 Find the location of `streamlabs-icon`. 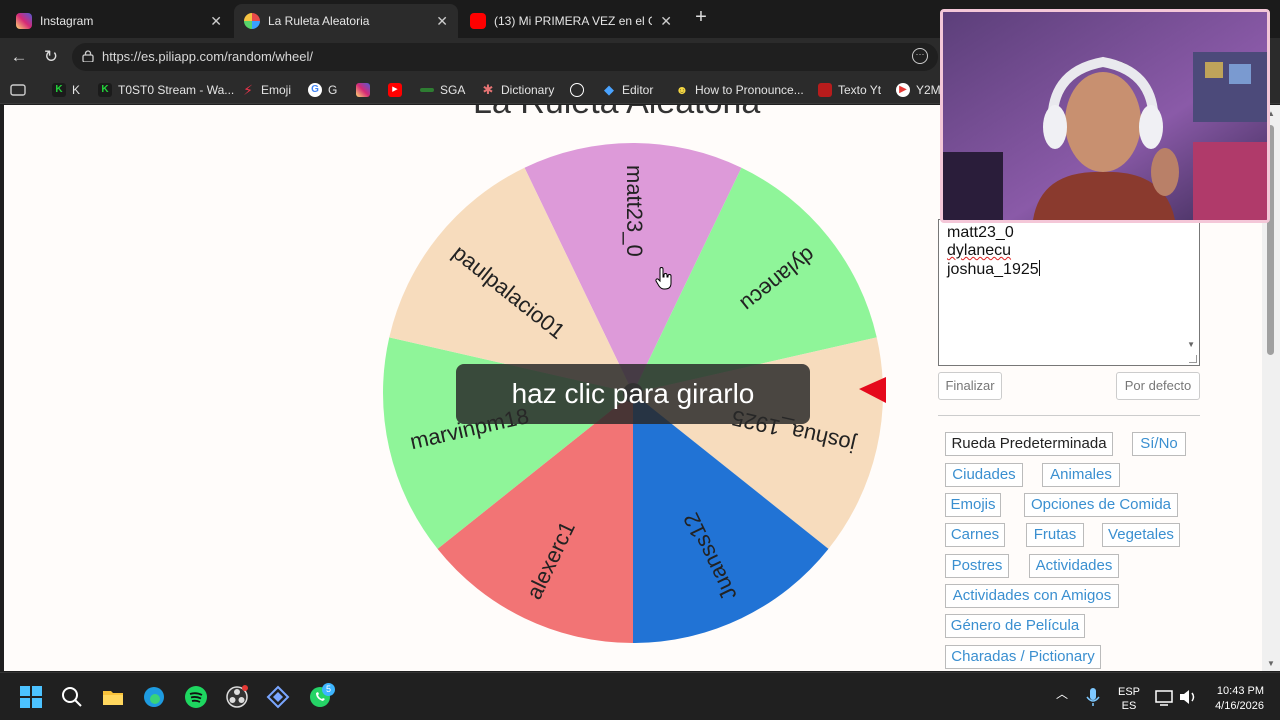

streamlabs-icon is located at coordinates (278, 697).